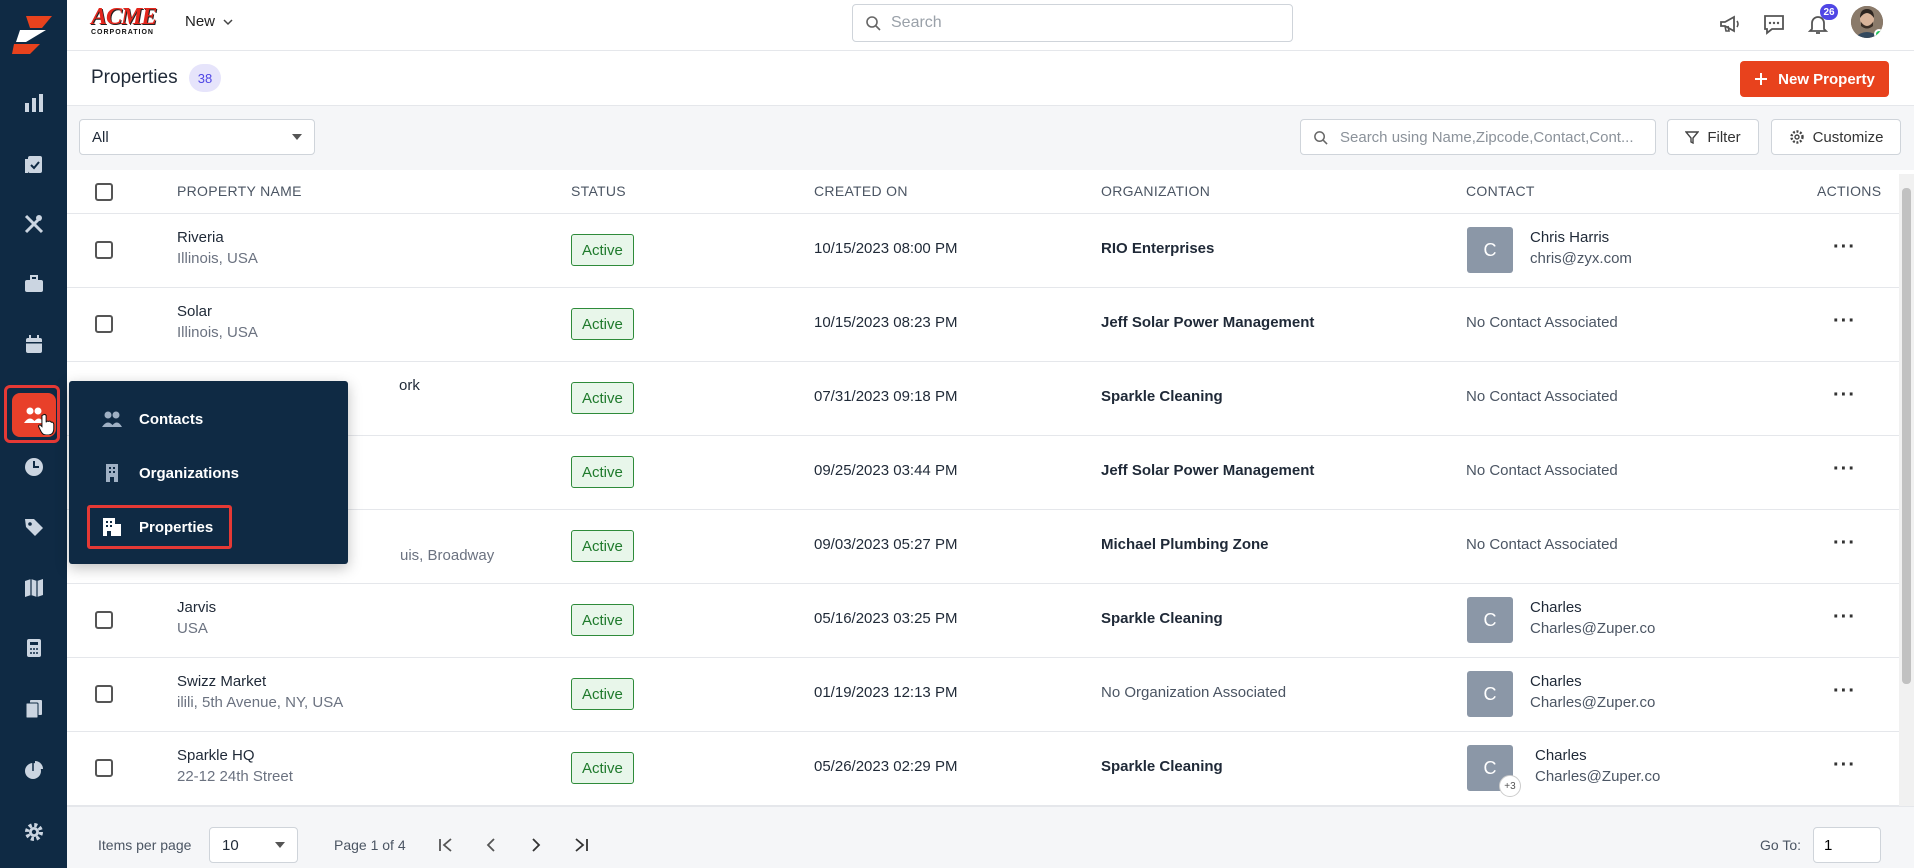  Describe the element at coordinates (33, 344) in the screenshot. I see `nav-calendar` at that location.